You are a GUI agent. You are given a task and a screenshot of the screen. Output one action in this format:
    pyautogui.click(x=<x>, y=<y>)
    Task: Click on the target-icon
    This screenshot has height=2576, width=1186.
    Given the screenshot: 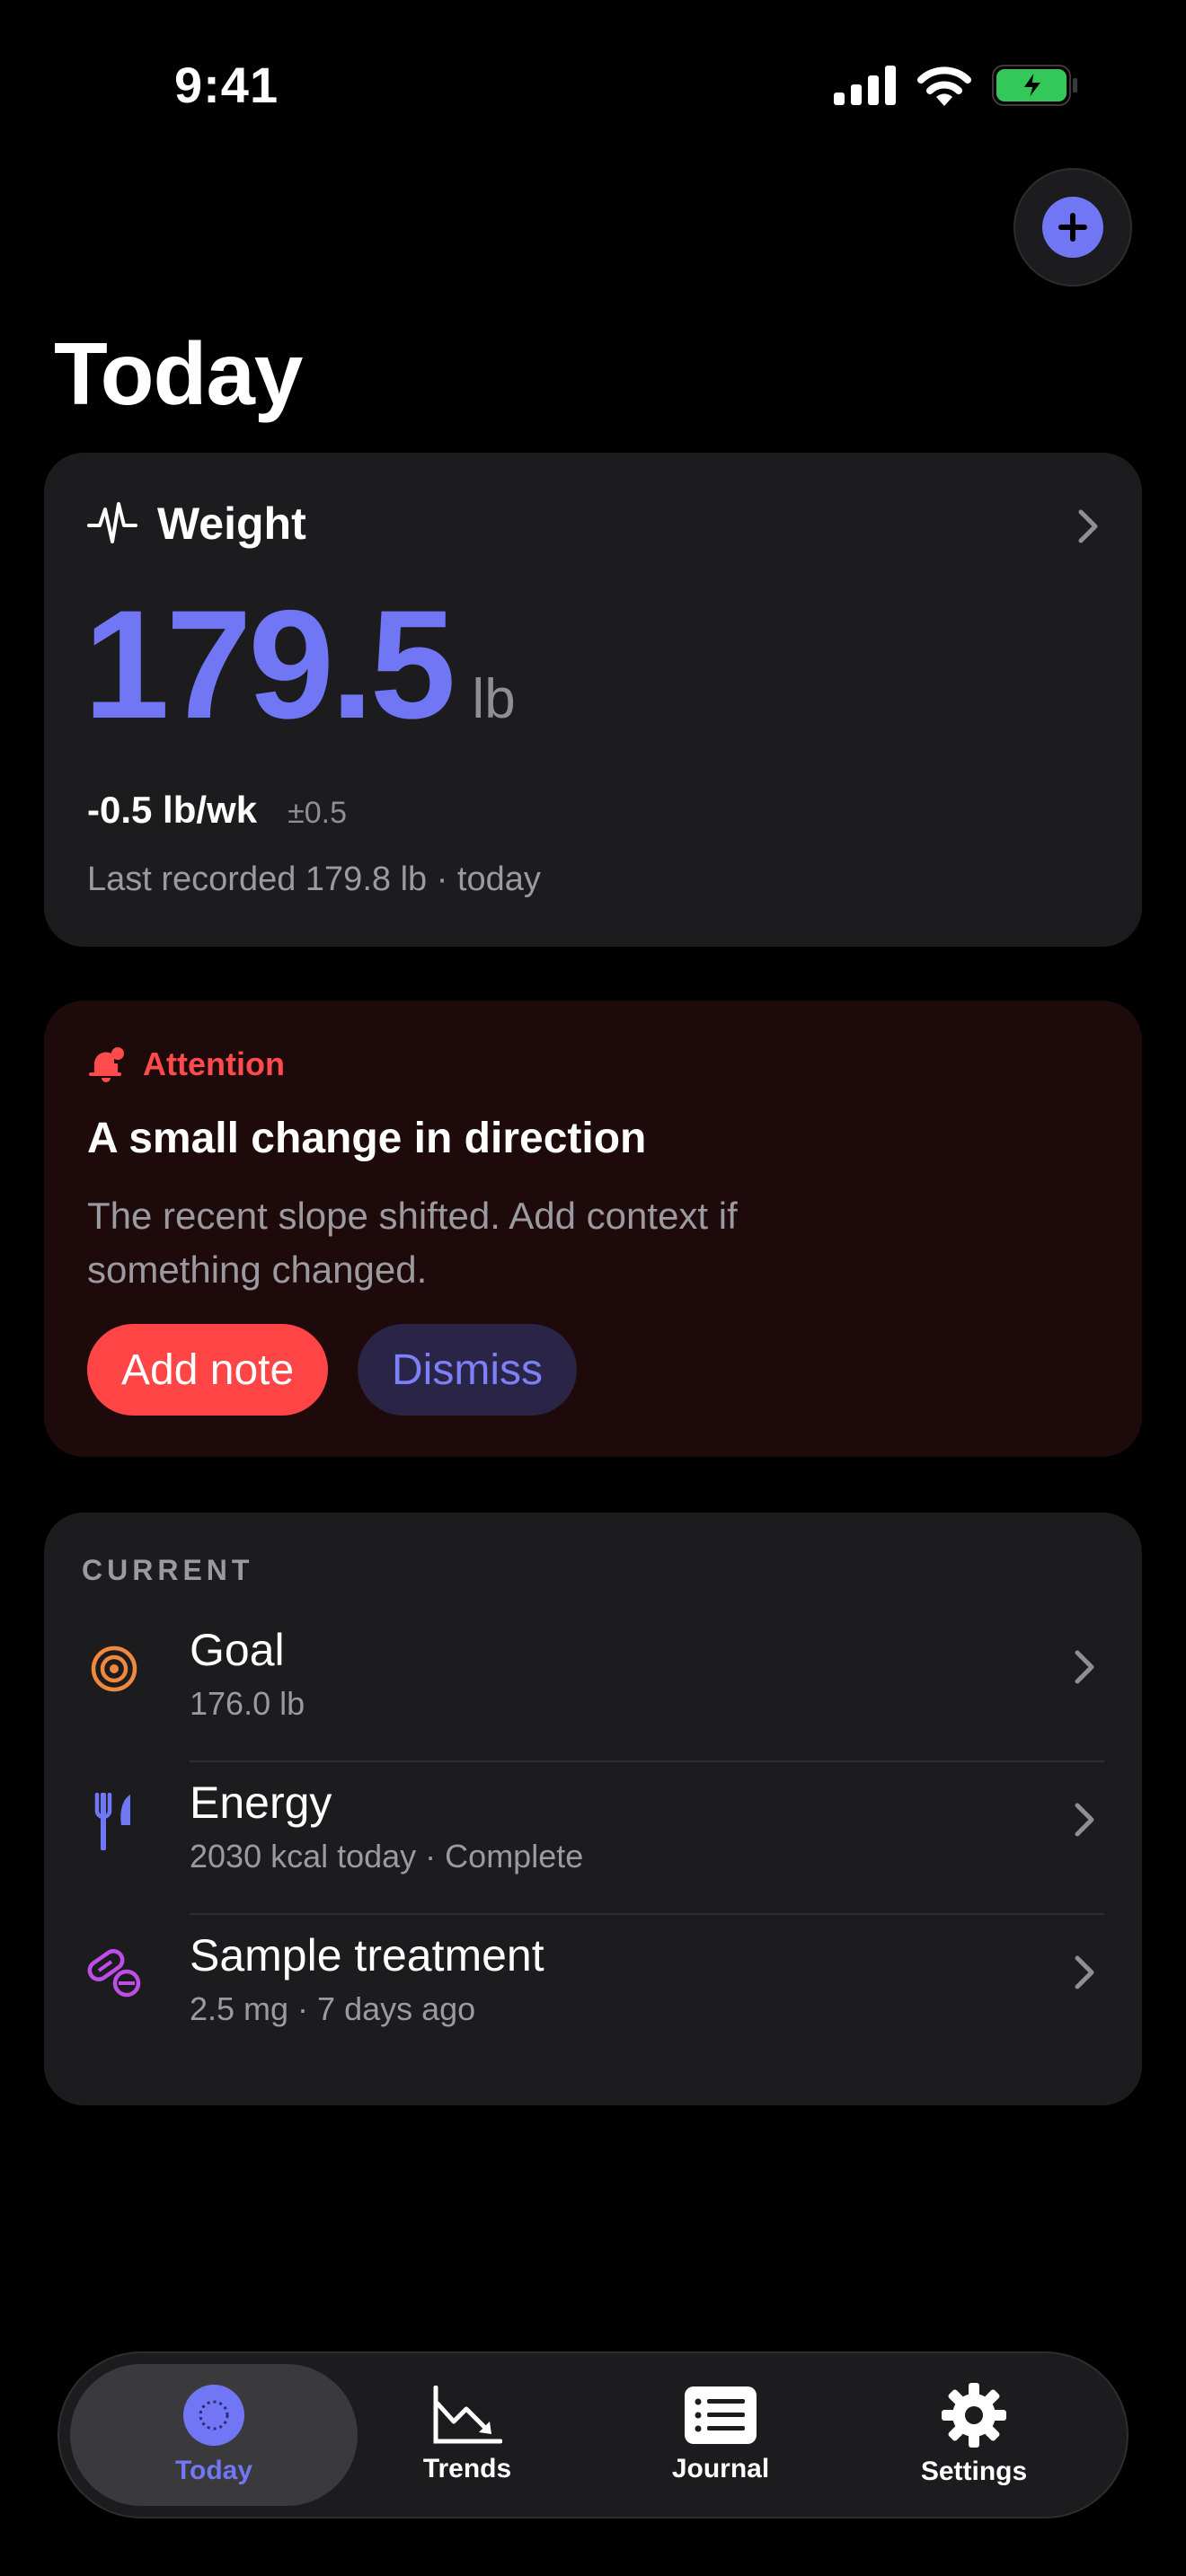 What is the action you would take?
    pyautogui.click(x=114, y=1669)
    